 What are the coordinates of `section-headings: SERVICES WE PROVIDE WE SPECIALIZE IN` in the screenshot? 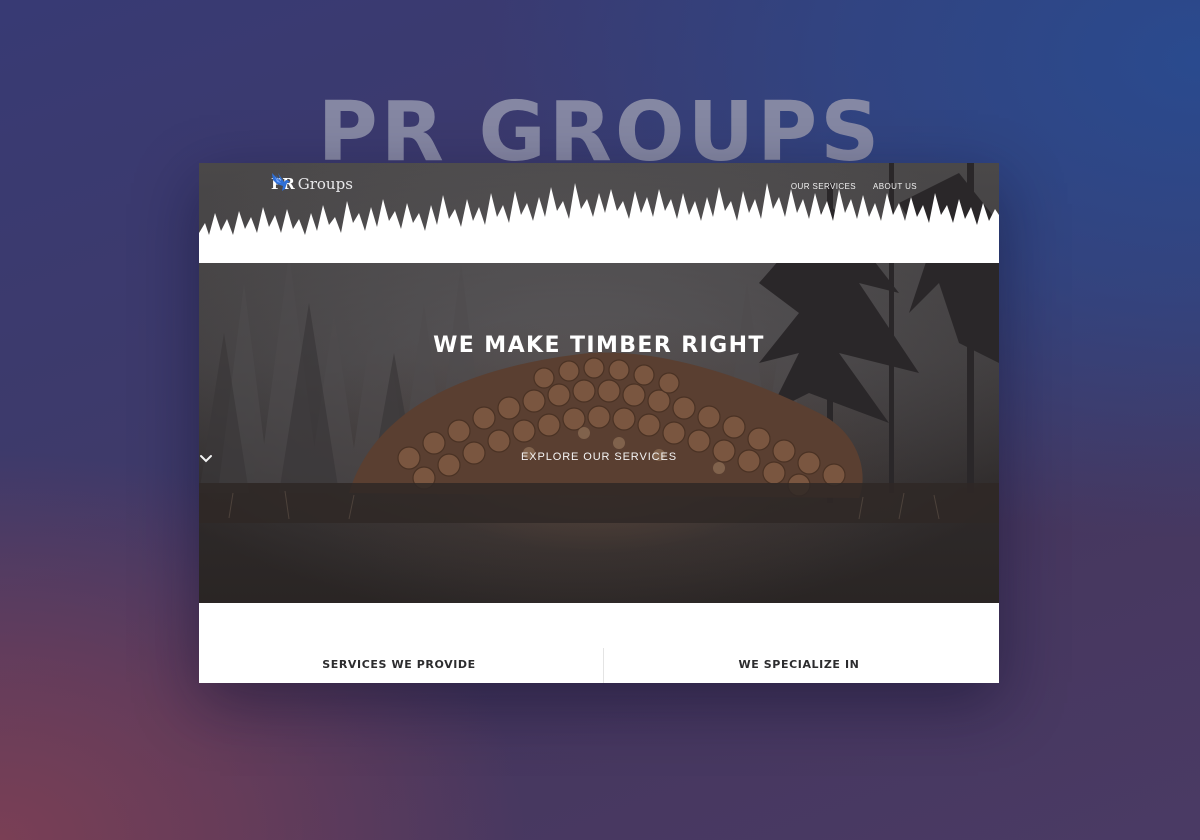 It's located at (599, 665).